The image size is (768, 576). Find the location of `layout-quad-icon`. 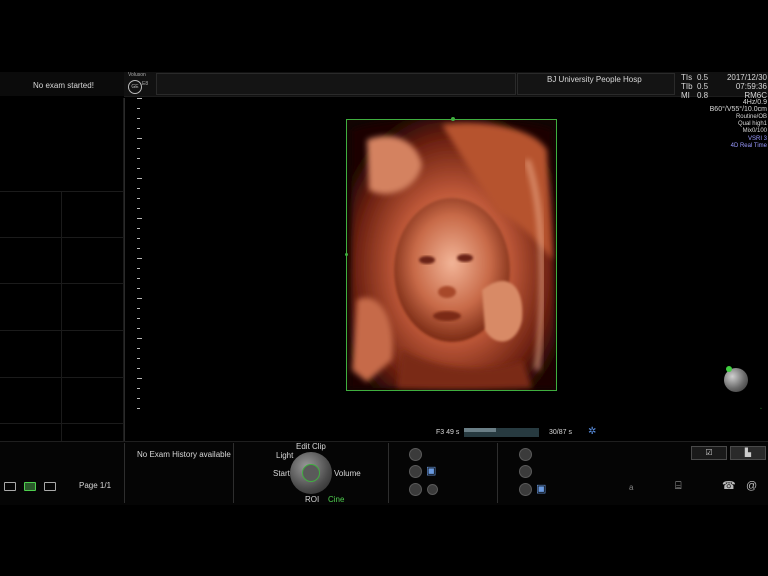

layout-quad-icon is located at coordinates (50, 486).